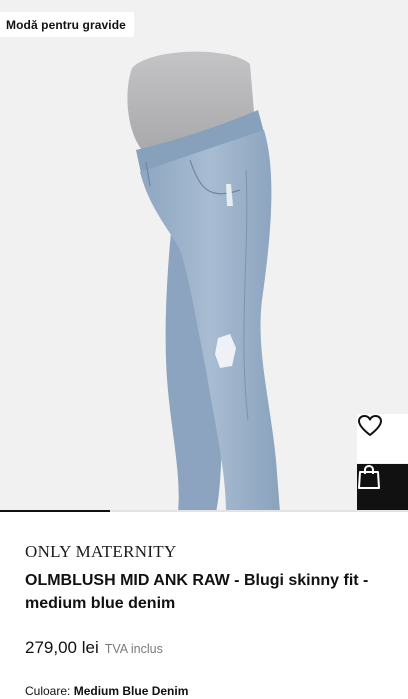  I want to click on gallery-progress-fill, so click(55, 511).